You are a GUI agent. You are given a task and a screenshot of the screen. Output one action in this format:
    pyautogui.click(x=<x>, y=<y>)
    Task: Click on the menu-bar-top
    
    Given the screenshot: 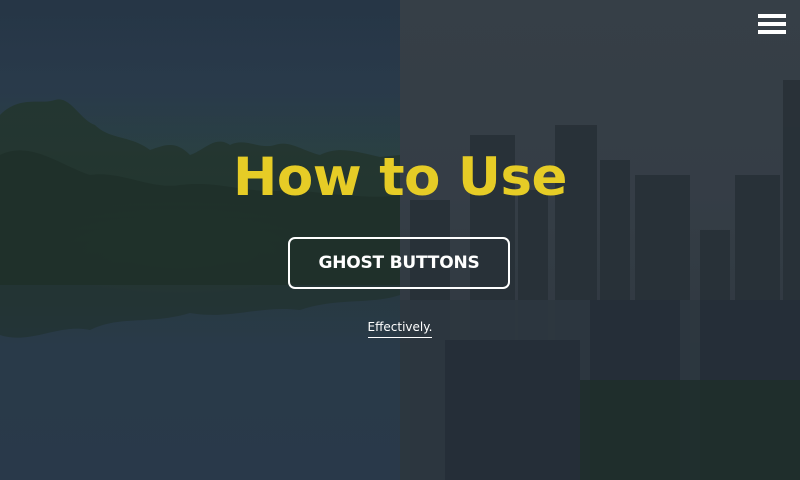 What is the action you would take?
    pyautogui.click(x=772, y=16)
    